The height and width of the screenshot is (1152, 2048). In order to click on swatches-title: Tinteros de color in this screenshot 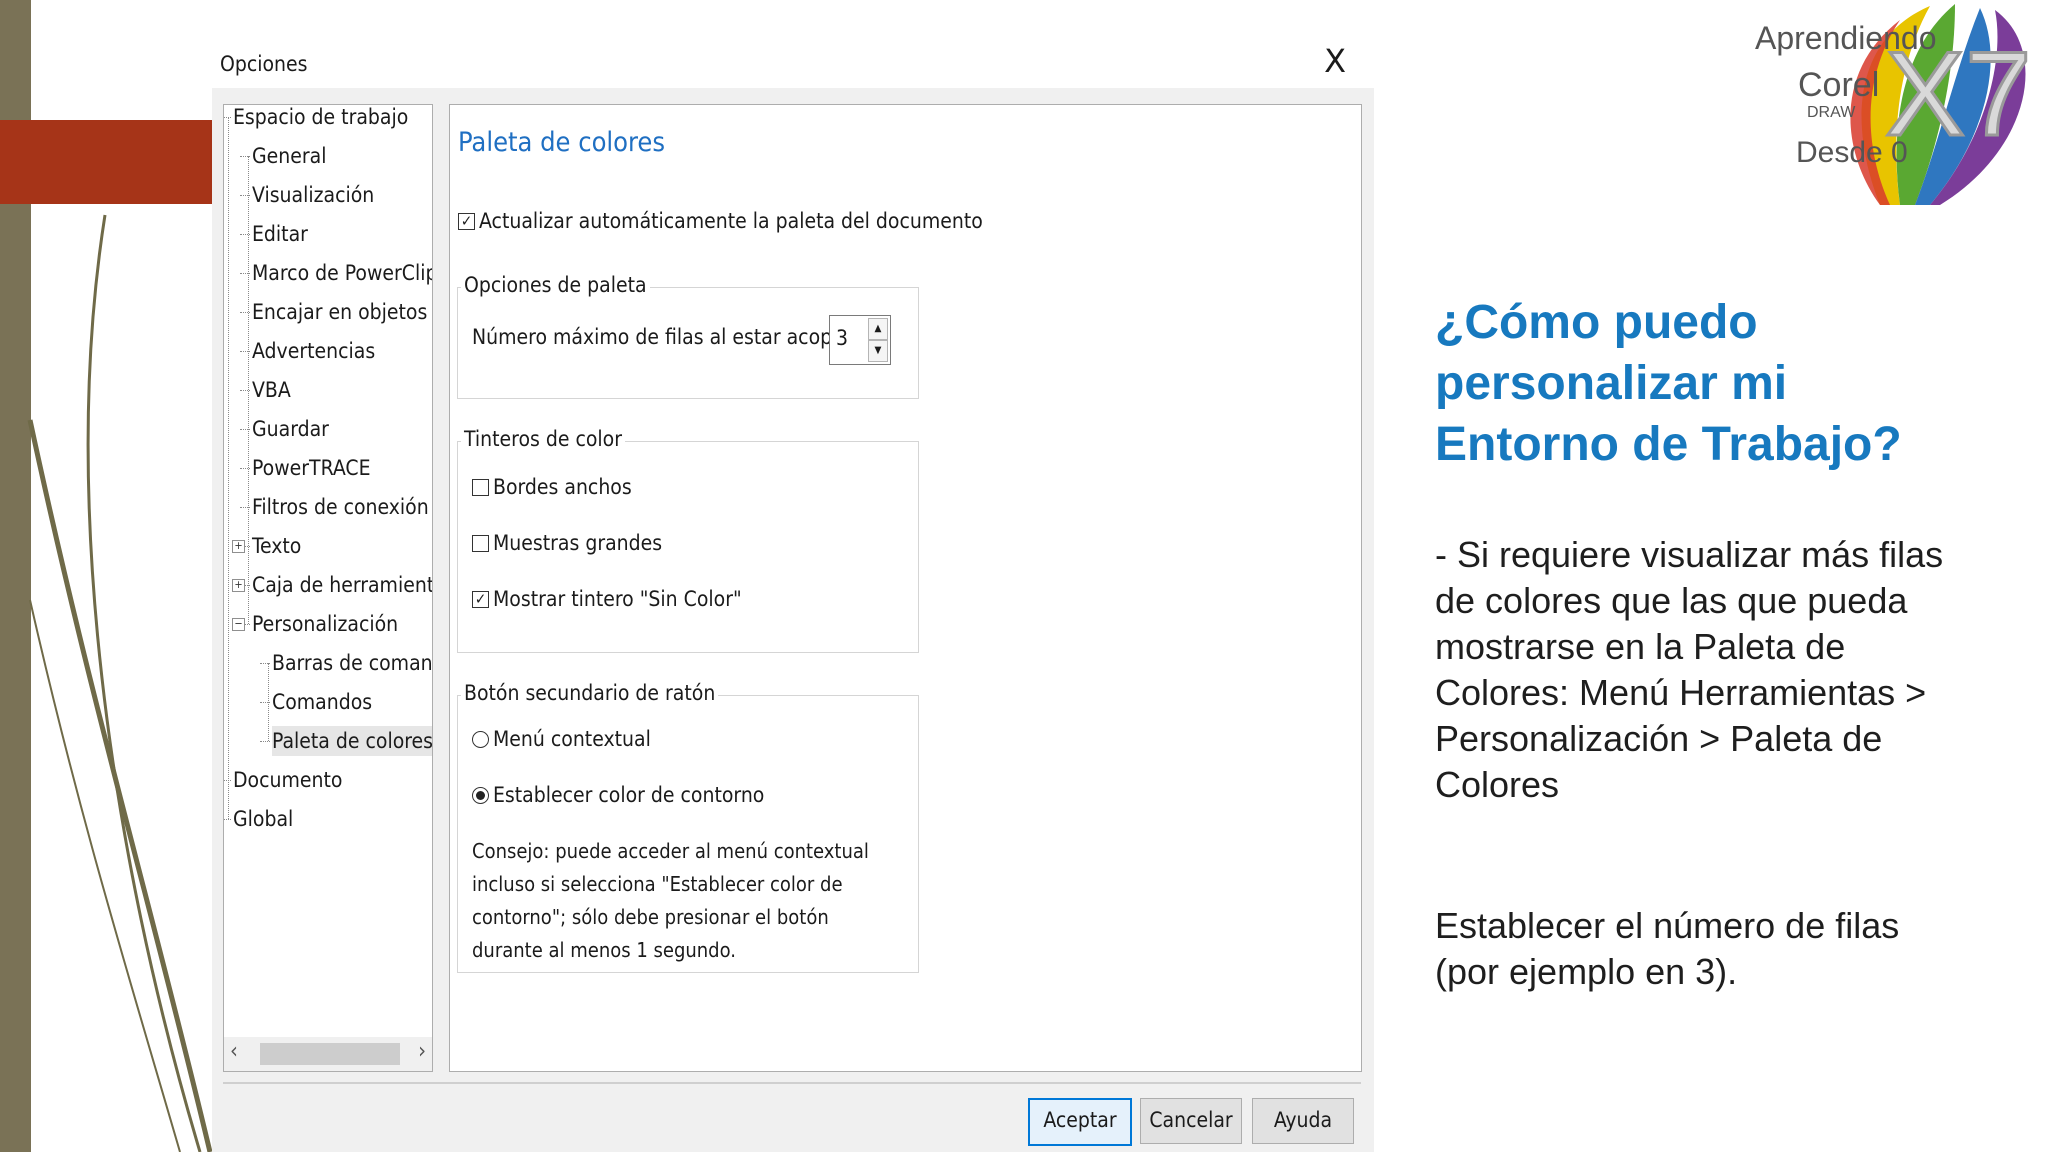, I will do `click(543, 439)`.